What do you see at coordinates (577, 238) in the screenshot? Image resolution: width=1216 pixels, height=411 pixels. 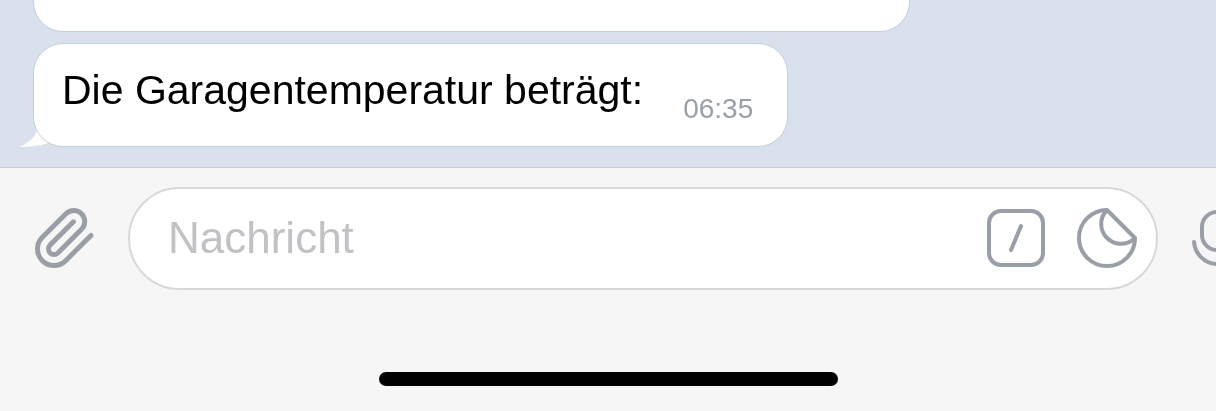 I see `message-field: Nachricht` at bounding box center [577, 238].